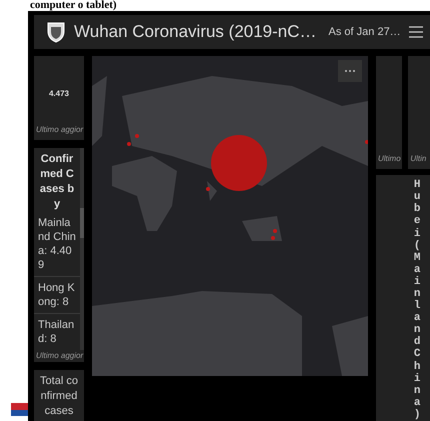 This screenshot has width=430, height=421. I want to click on scrollbar, so click(82, 249).